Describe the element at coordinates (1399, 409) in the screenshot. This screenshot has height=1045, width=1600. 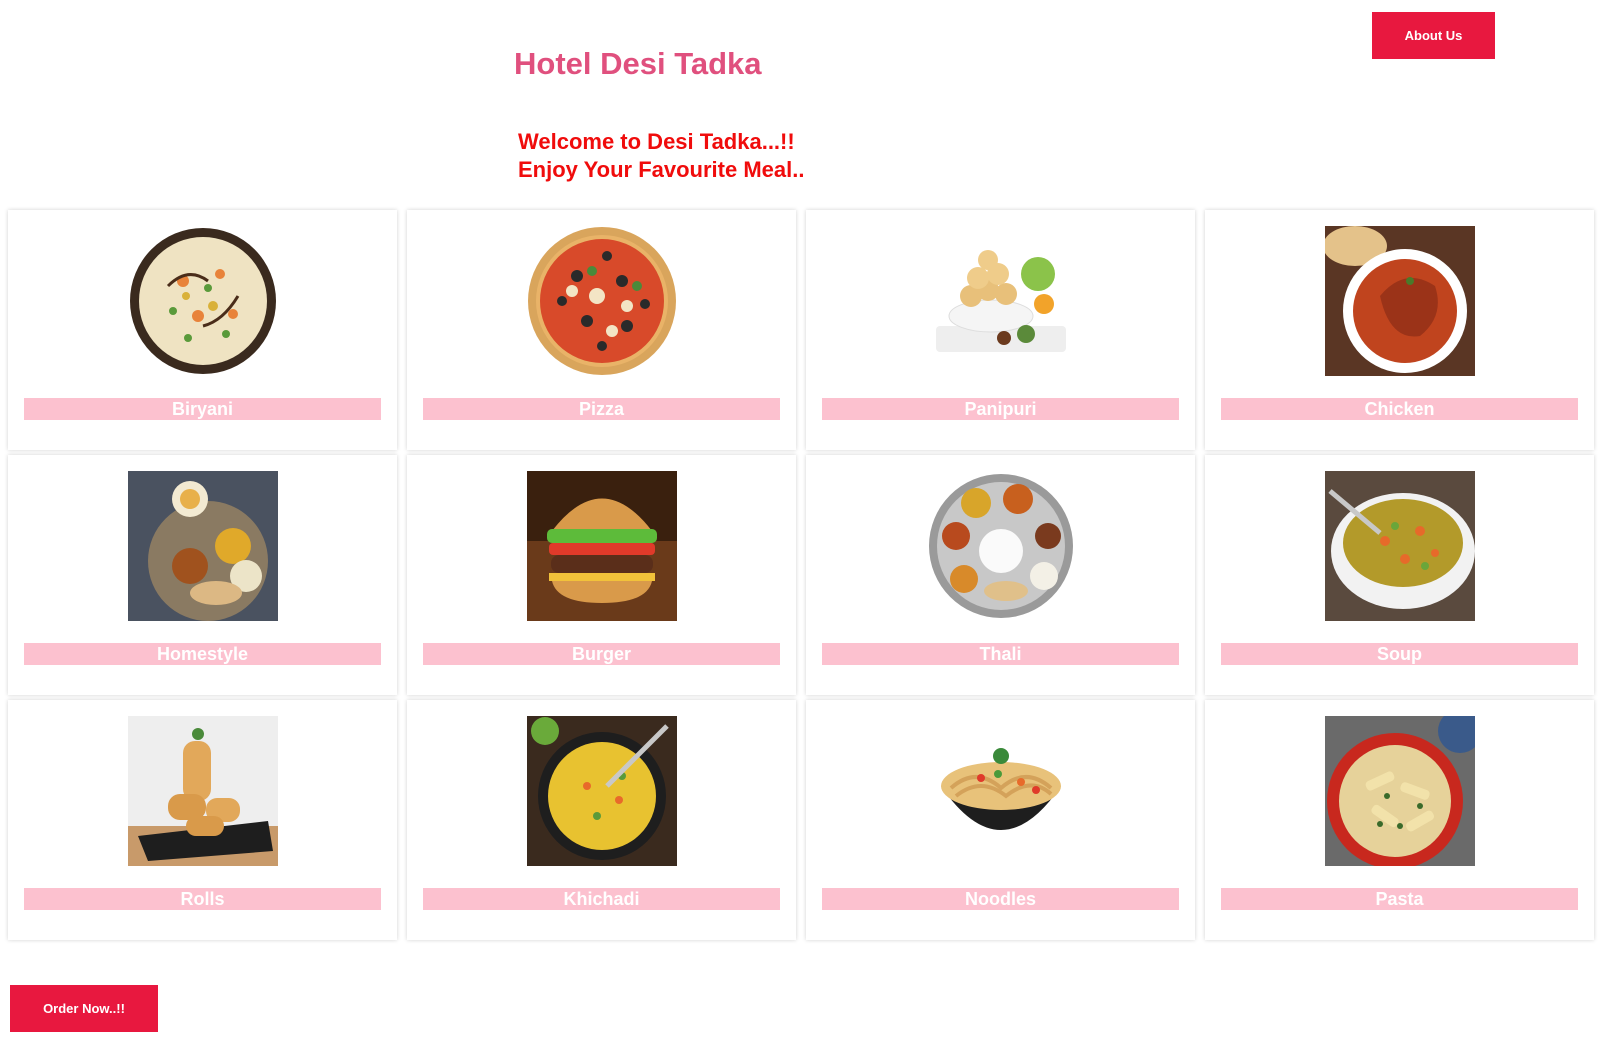
I see `menu-card-label: Chicken` at that location.